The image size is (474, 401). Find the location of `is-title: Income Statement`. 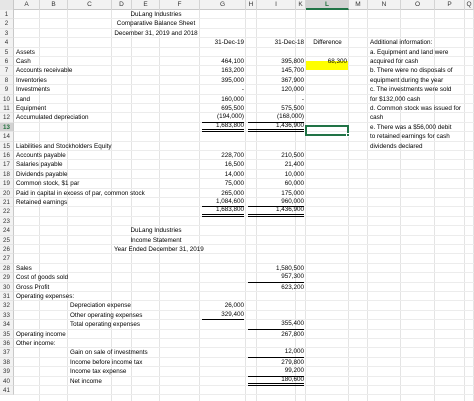

is-title: Income Statement is located at coordinates (156, 240).